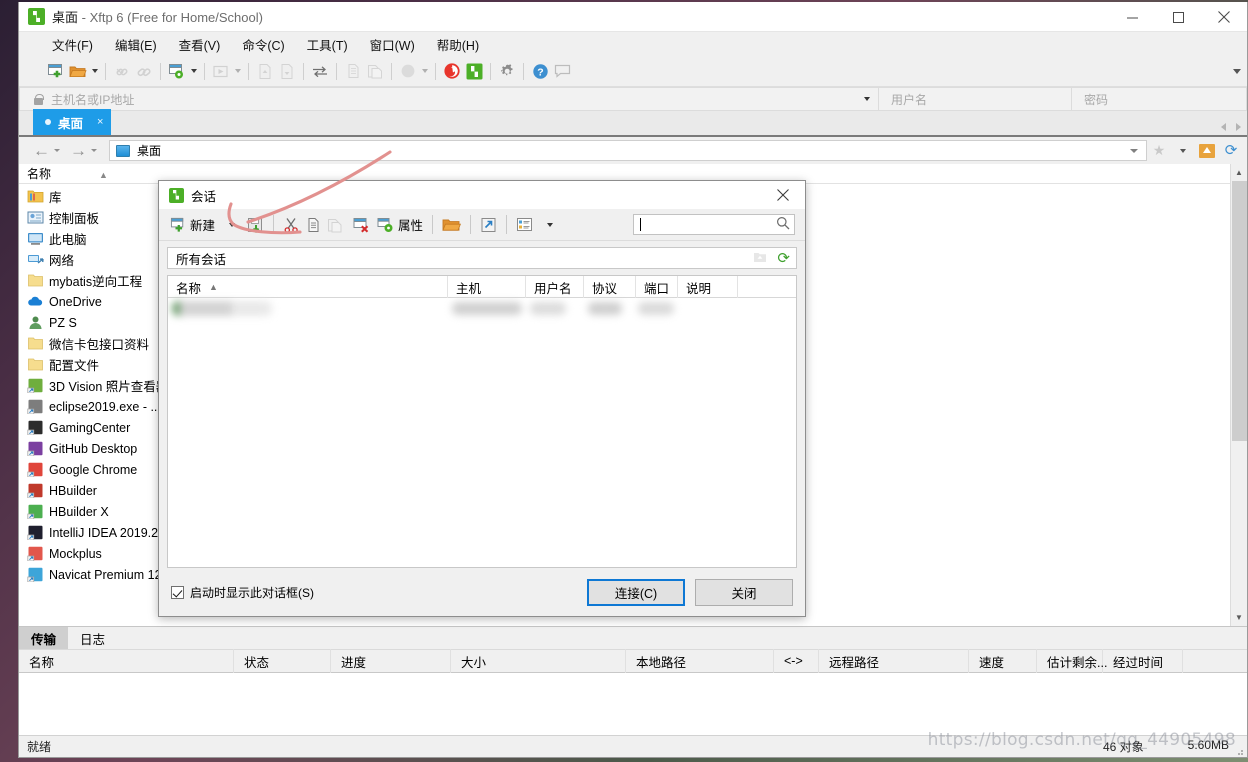 Image resolution: width=1248 pixels, height=762 pixels. What do you see at coordinates (232, 225) in the screenshot?
I see `new-session-caret-icon` at bounding box center [232, 225].